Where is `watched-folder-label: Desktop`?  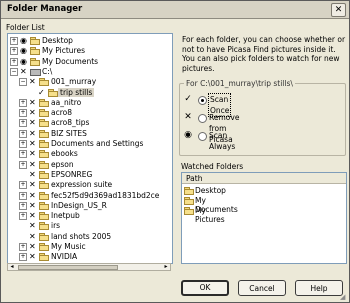 watched-folder-label: Desktop is located at coordinates (210, 190).